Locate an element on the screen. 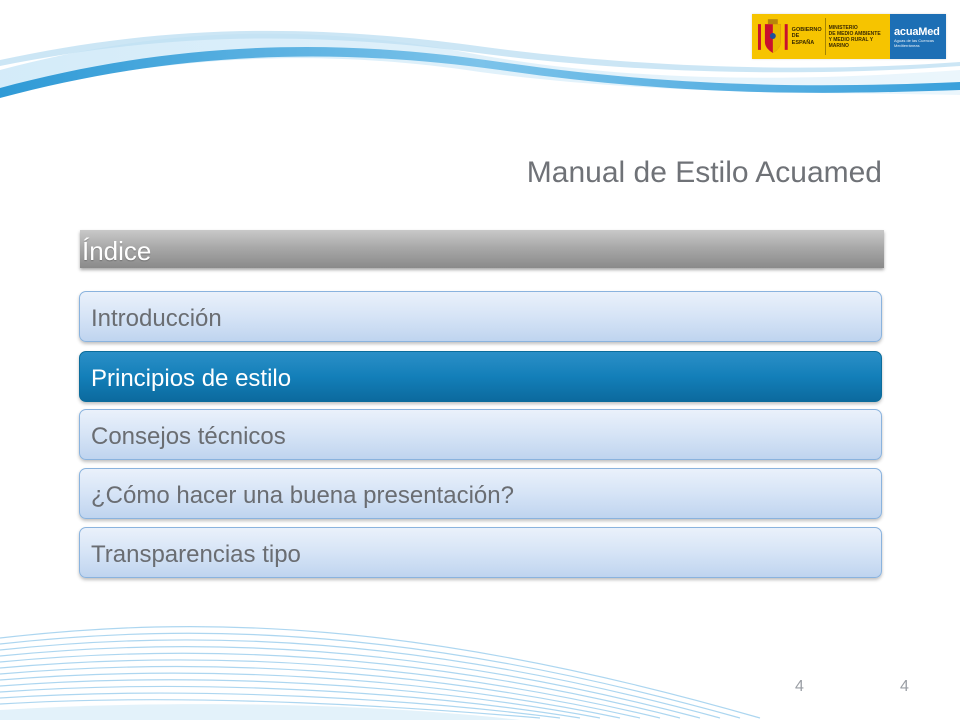 The image size is (960, 720). menu-item-label: Introducción is located at coordinates (156, 318).